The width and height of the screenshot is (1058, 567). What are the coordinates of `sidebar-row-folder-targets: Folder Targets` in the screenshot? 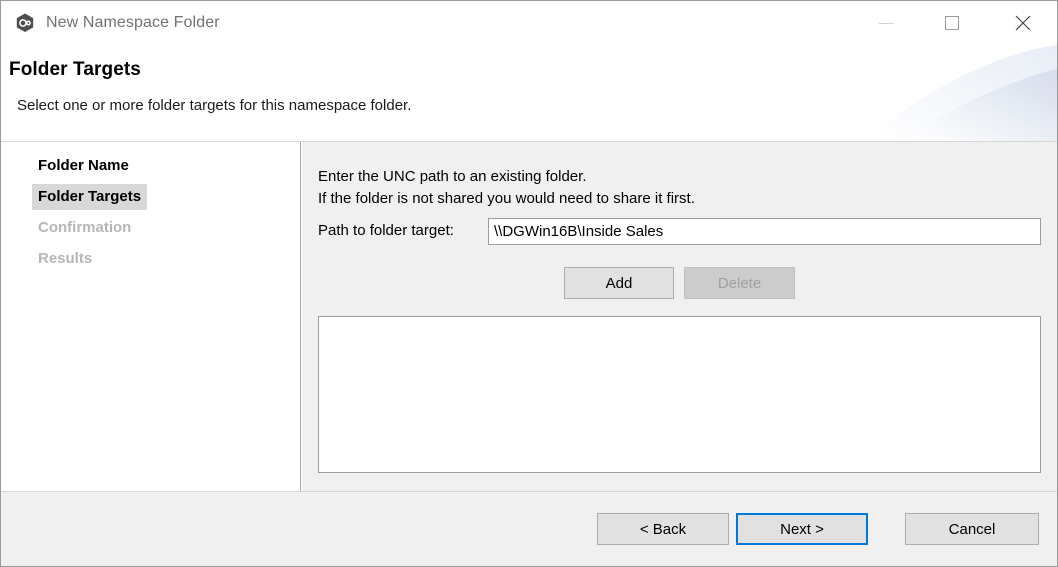 It's located at (150, 199).